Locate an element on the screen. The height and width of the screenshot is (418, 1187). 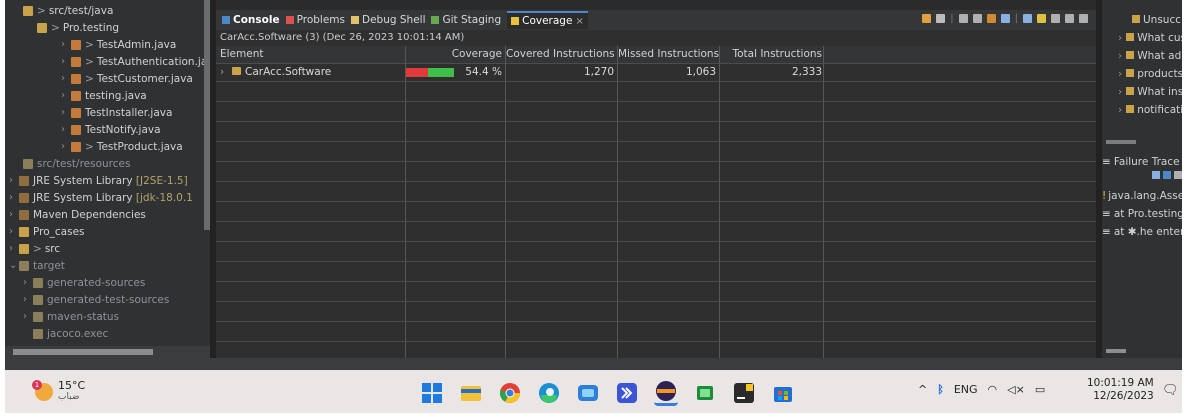
tree-item-jacoco-exec: jacoco.exec is located at coordinates (70, 333).